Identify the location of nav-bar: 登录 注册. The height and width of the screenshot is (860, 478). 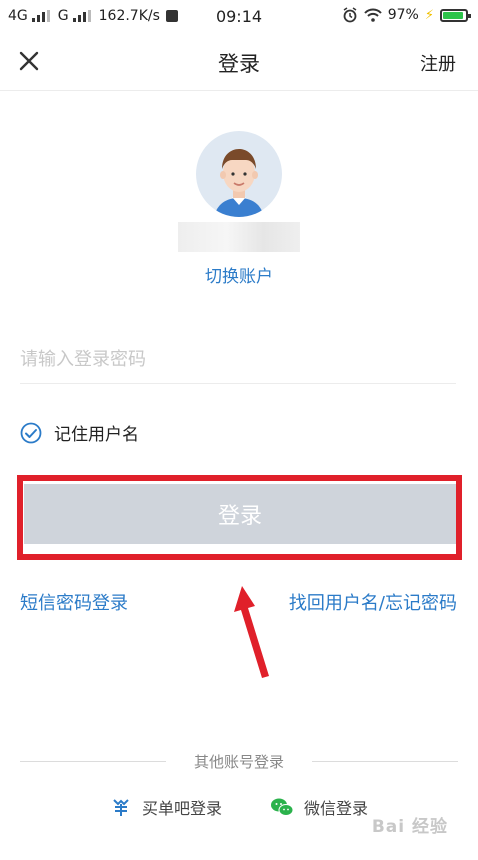
(239, 62).